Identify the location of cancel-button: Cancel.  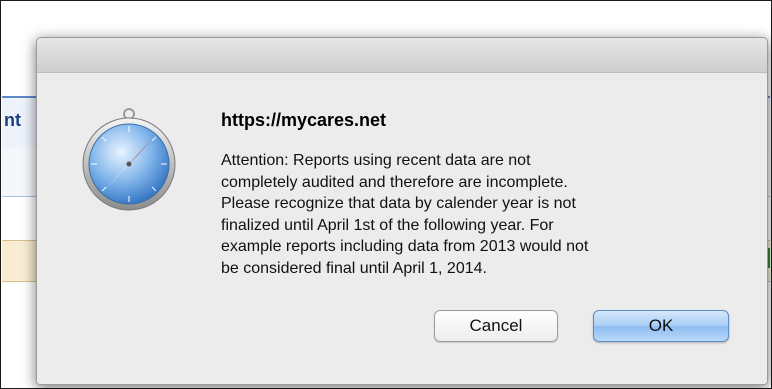
(496, 326).